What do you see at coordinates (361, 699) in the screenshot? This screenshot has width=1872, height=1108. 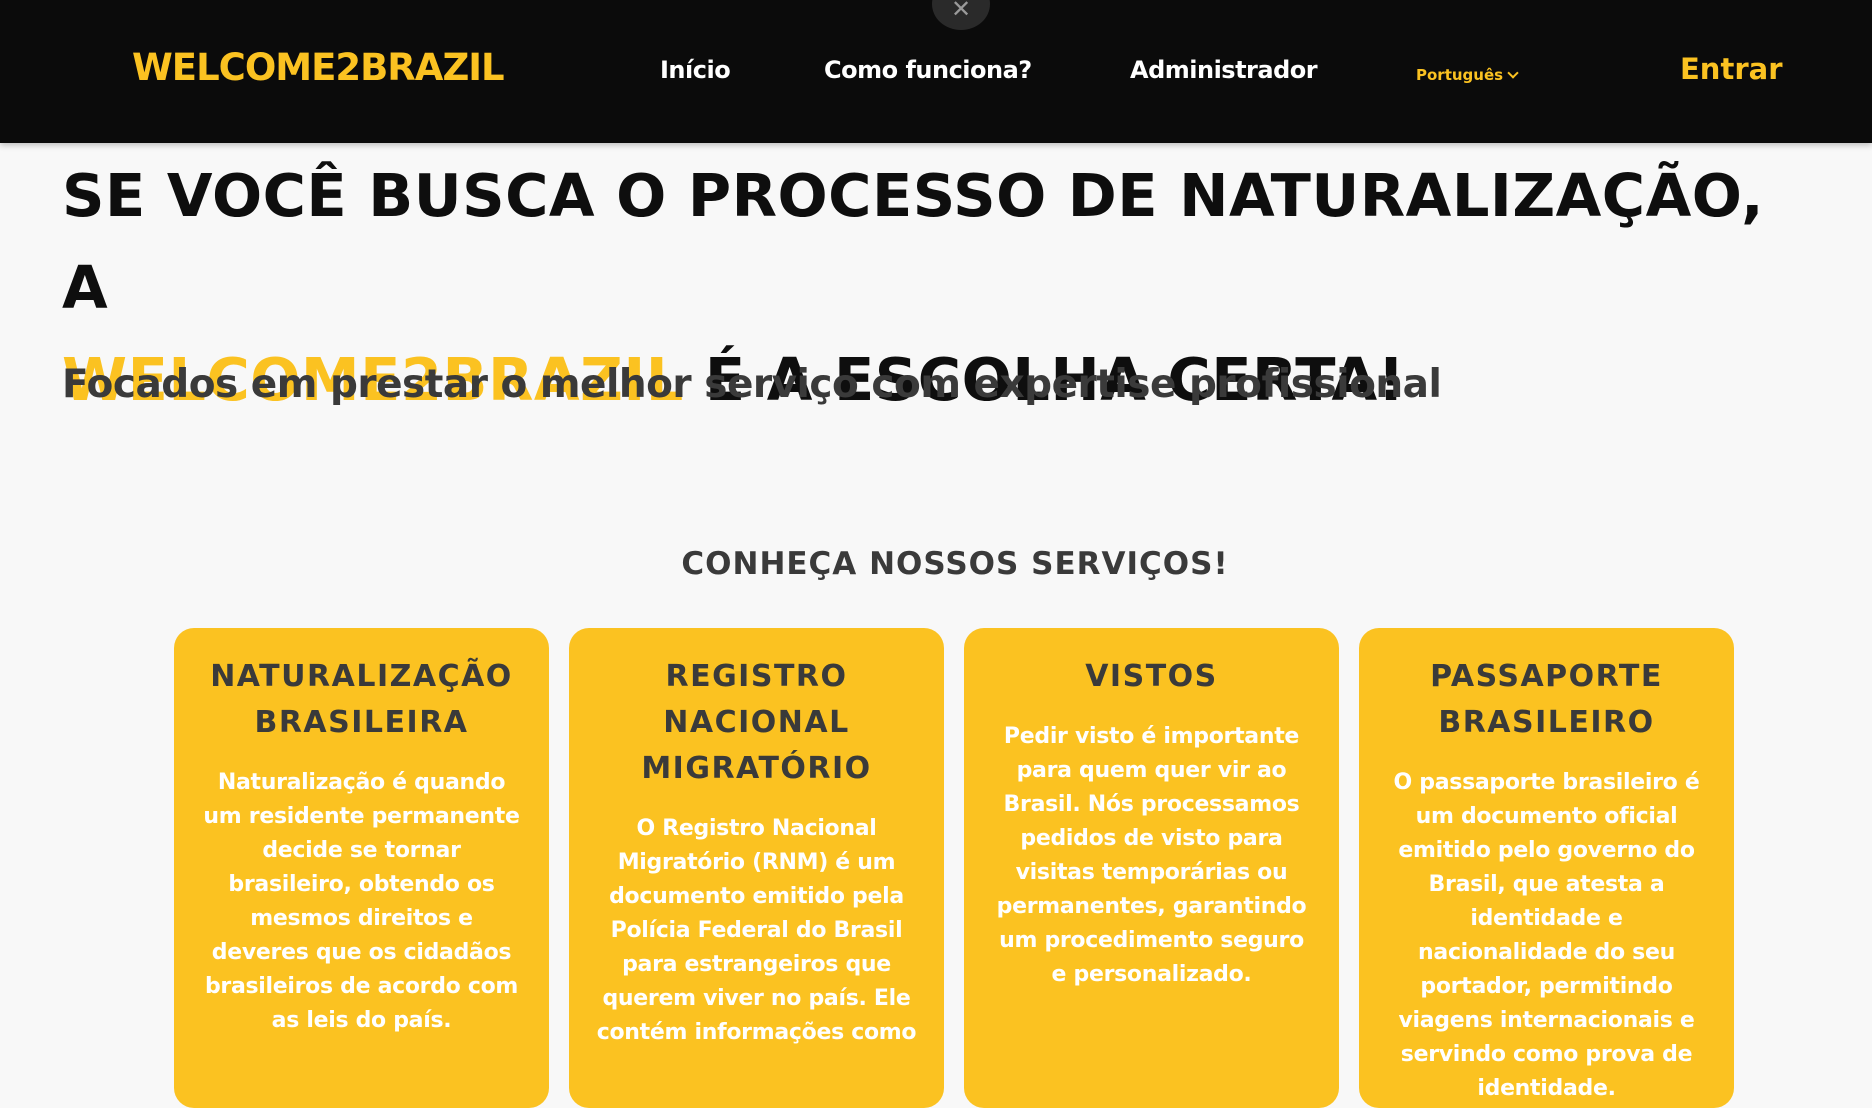 I see `service-card-title: NATURALIZAÇÃO BRASILEIRA` at bounding box center [361, 699].